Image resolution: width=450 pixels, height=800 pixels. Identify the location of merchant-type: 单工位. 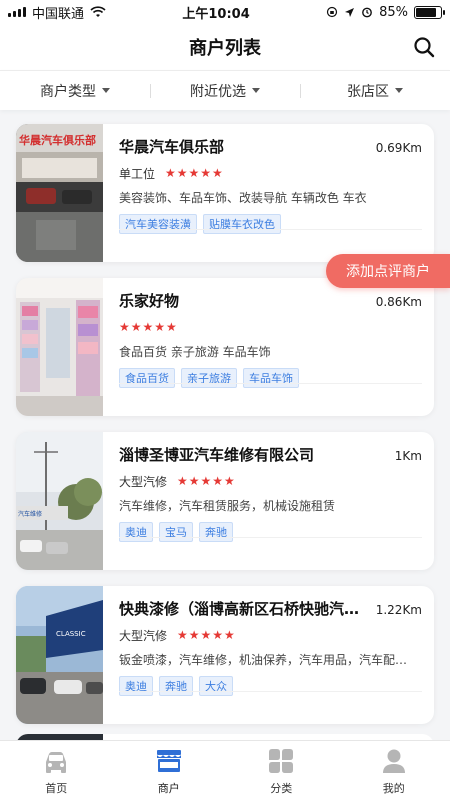
(137, 173).